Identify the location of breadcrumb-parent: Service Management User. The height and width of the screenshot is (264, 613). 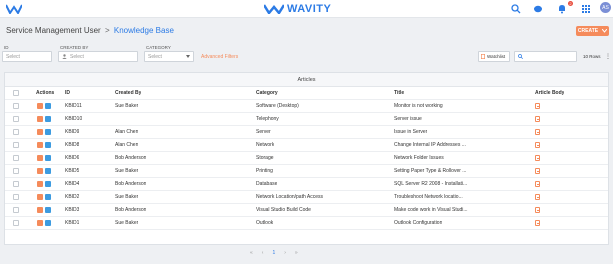
(53, 30).